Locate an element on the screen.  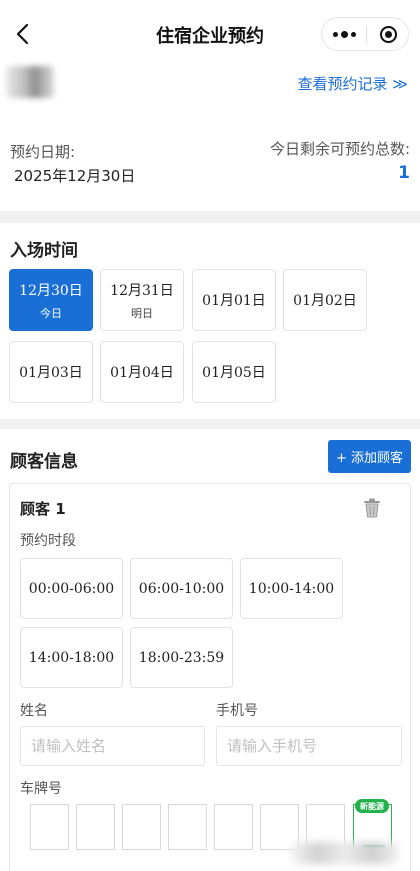
trash-icon is located at coordinates (372, 508).